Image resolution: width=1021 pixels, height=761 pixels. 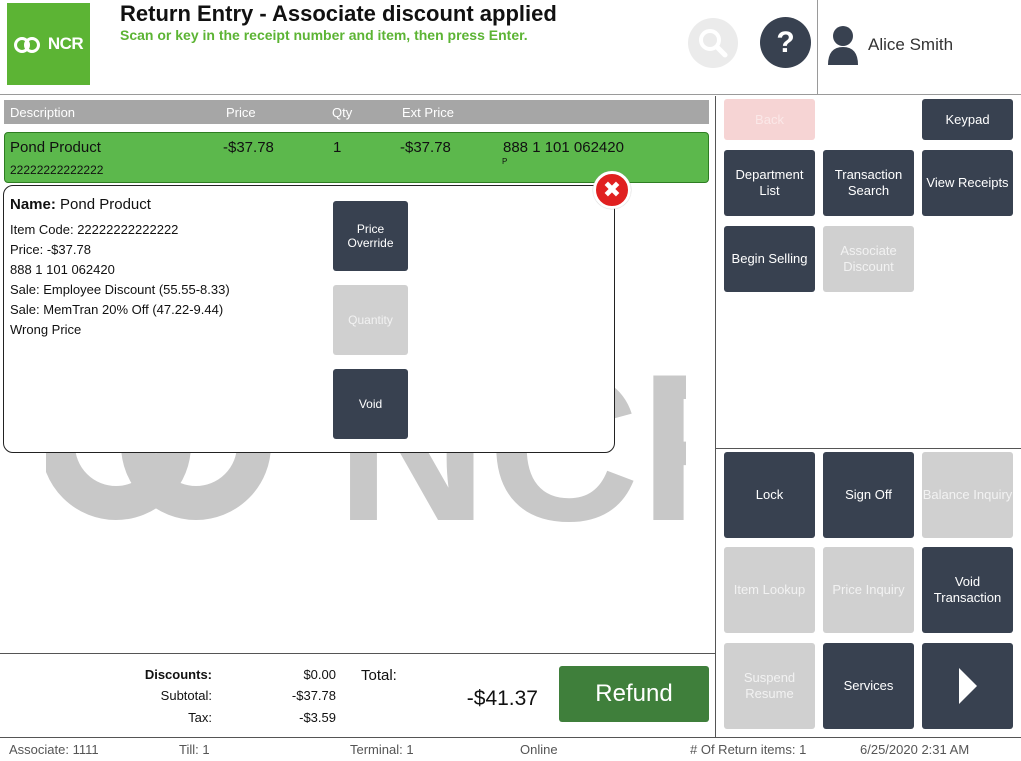 I want to click on help-button: ?, so click(x=785, y=42).